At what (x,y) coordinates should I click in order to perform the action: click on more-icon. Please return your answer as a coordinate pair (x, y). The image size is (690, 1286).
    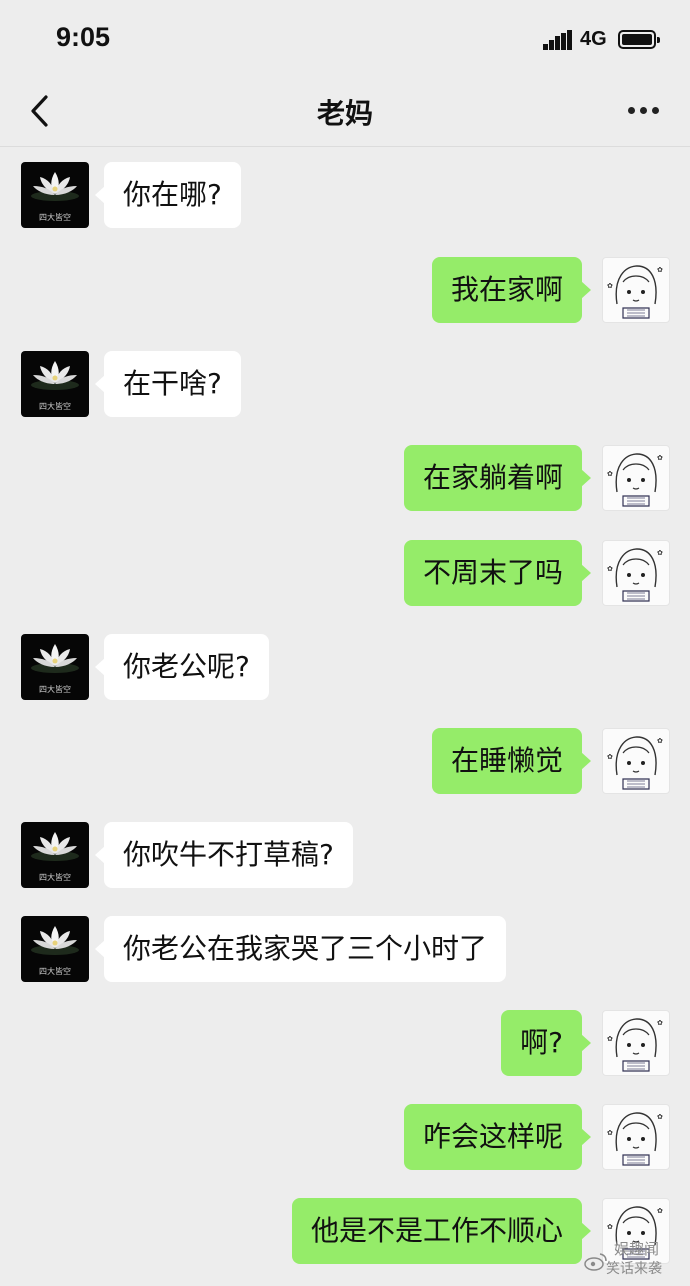
    Looking at the image, I should click on (644, 110).